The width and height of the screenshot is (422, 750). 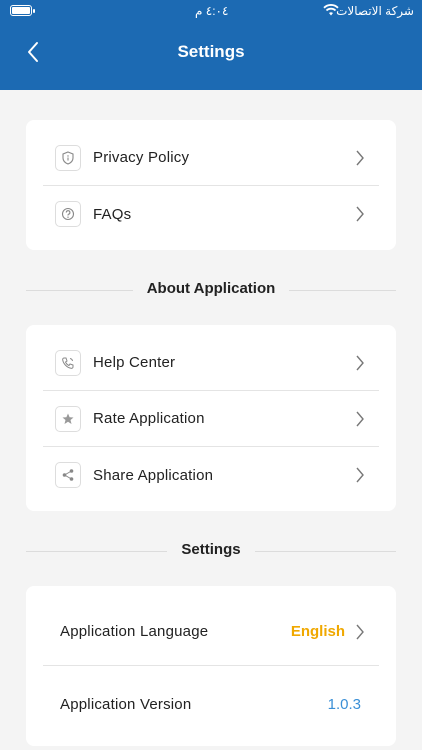 I want to click on status-bar: ٤:٠٤ م شركة الاتصالات, so click(x=211, y=11).